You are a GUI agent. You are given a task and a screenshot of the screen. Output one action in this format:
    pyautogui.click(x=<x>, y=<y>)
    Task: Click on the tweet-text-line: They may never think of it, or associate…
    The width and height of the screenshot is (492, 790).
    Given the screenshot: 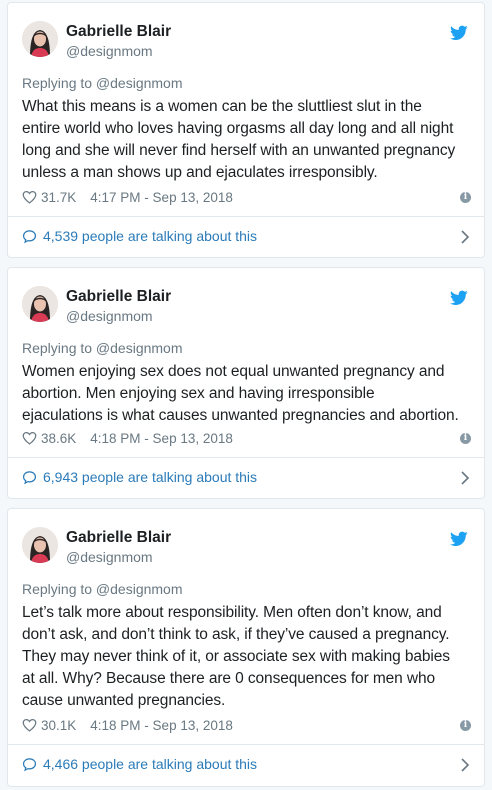 What is the action you would take?
    pyautogui.click(x=236, y=656)
    